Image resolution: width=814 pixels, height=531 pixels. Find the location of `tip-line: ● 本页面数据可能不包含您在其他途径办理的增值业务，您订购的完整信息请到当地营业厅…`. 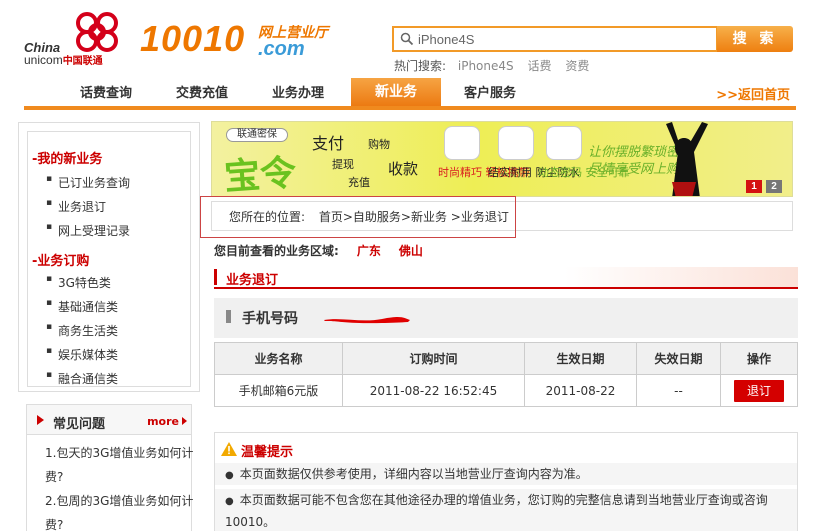

tip-line: ● 本页面数据可能不包含您在其他途径办理的增值业务，您订购的完整信息请到当地营业厅… is located at coordinates (506, 510).